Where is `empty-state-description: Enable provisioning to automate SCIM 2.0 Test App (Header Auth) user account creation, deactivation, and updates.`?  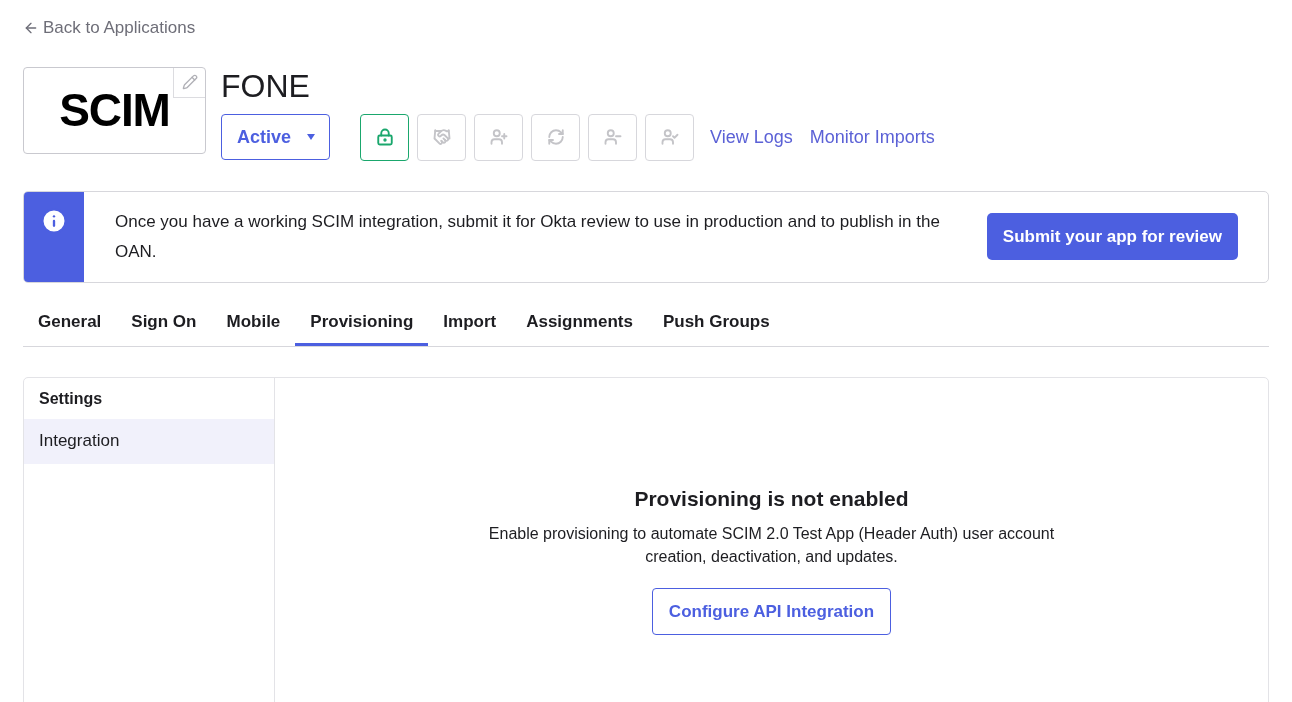 empty-state-description: Enable provisioning to automate SCIM 2.0 Test App (Header Auth) user account creation, deactivation, and updates. is located at coordinates (771, 545).